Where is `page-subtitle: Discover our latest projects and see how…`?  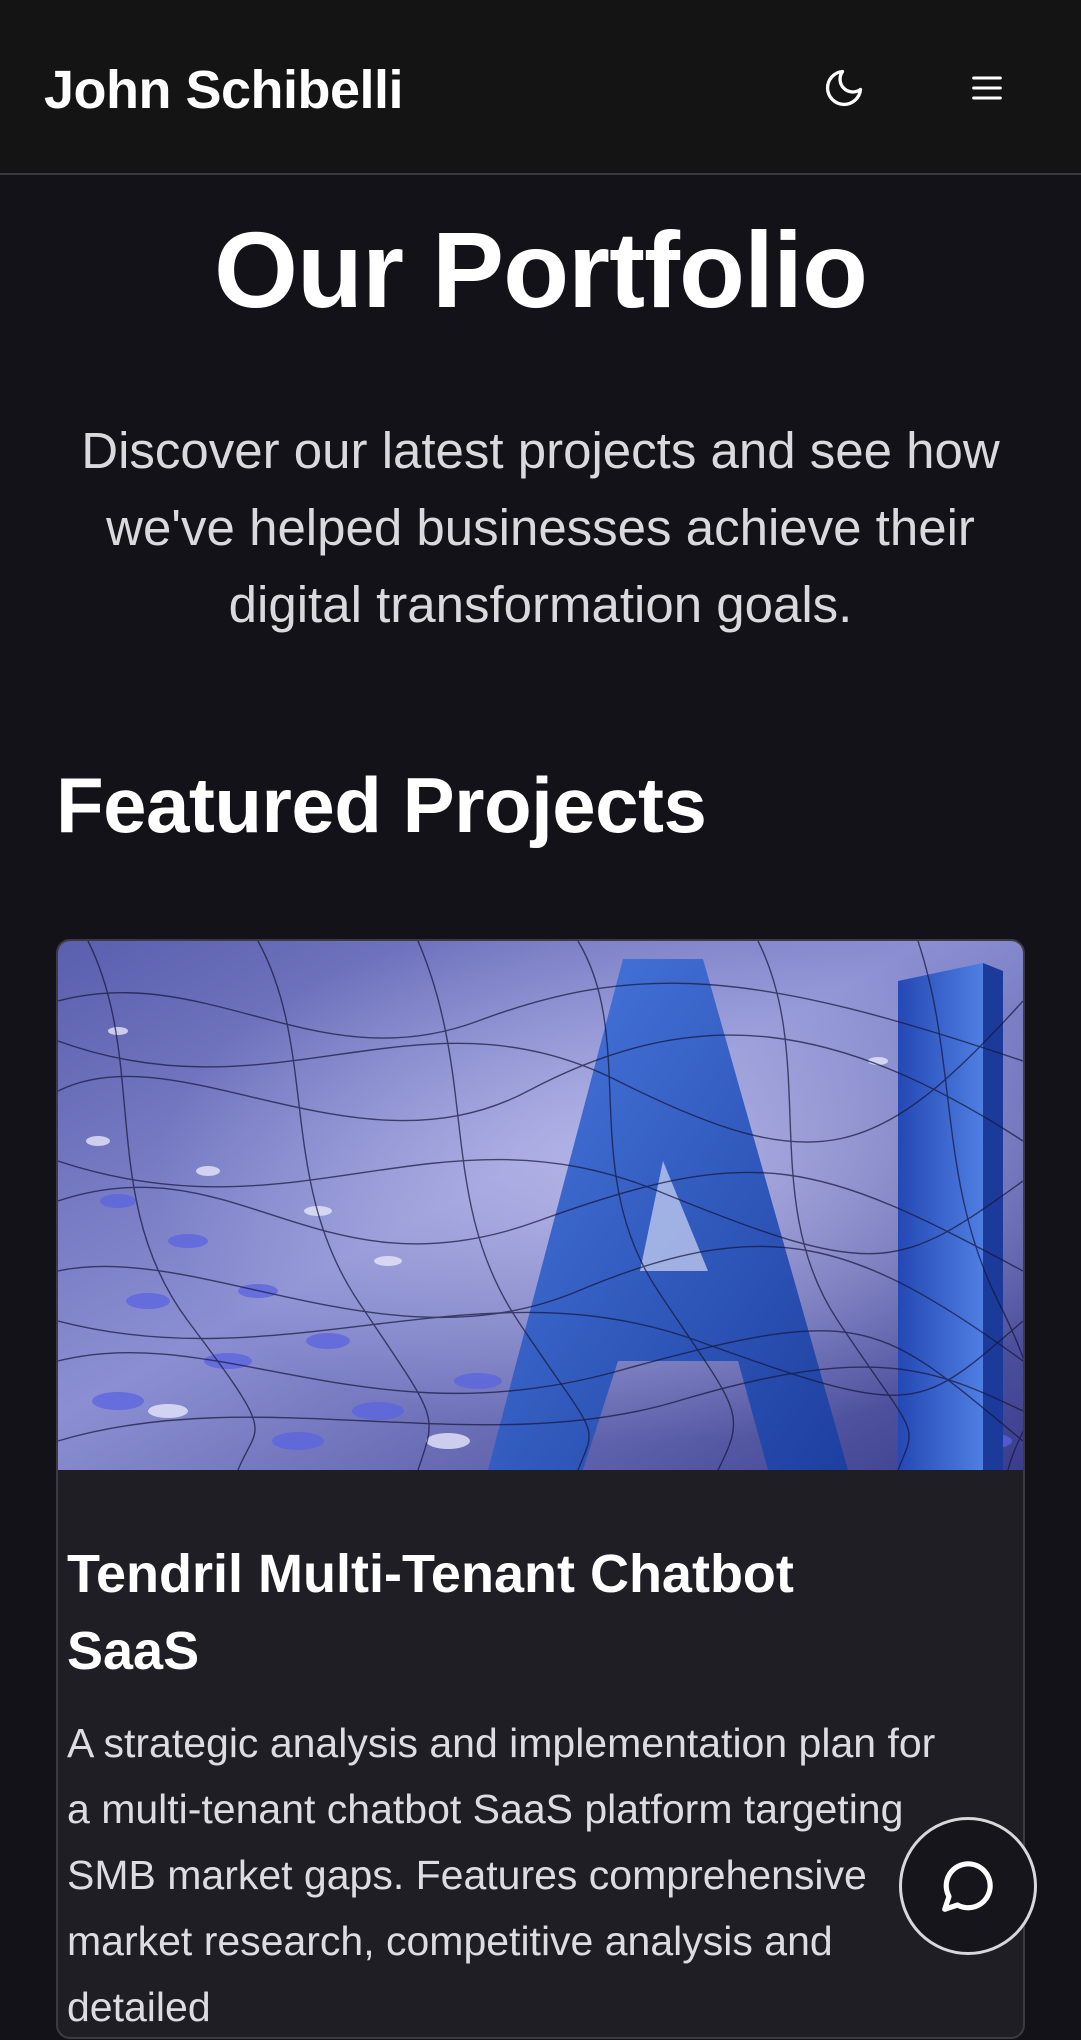
page-subtitle: Discover our latest projects and see how… is located at coordinates (540, 527).